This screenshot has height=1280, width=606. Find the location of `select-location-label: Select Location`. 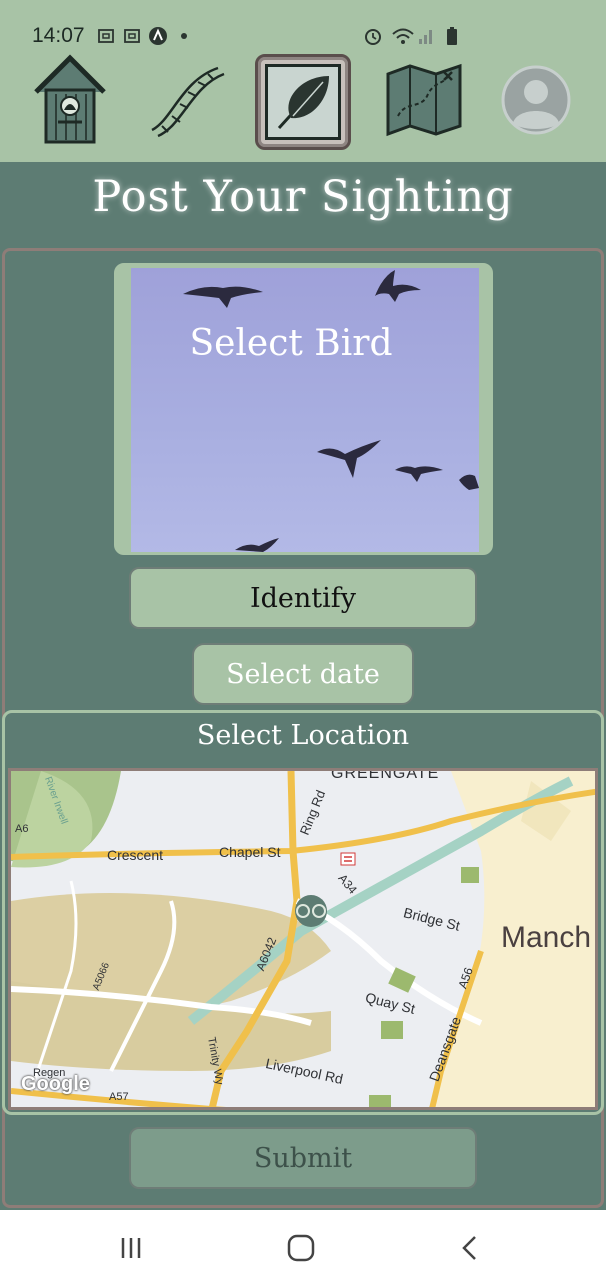

select-location-label: Select Location is located at coordinates (303, 735).